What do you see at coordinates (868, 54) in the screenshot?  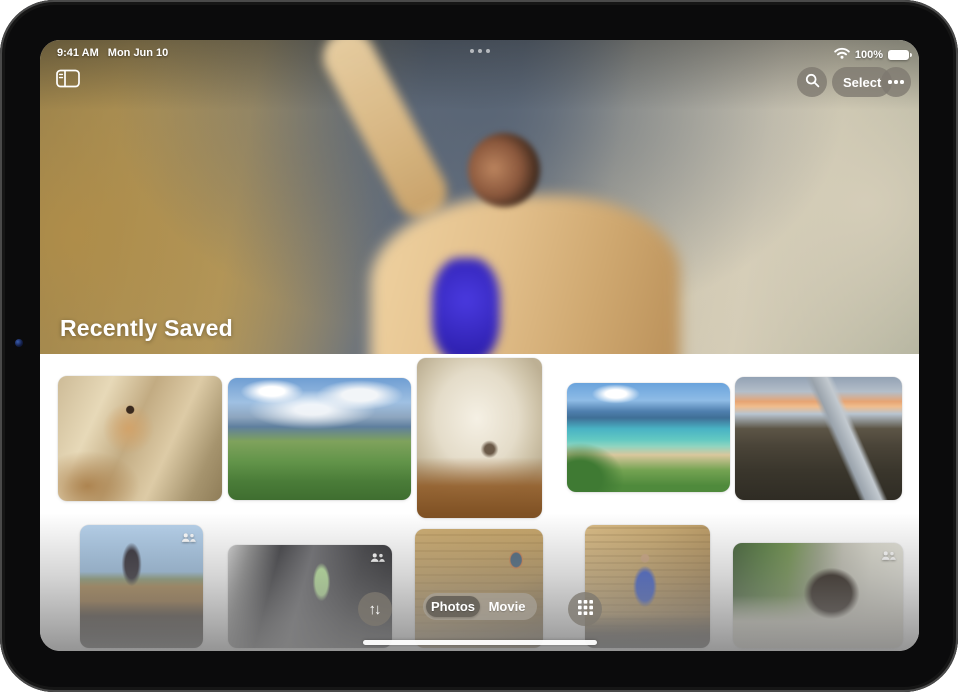 I see `battery-percent-text: 100%` at bounding box center [868, 54].